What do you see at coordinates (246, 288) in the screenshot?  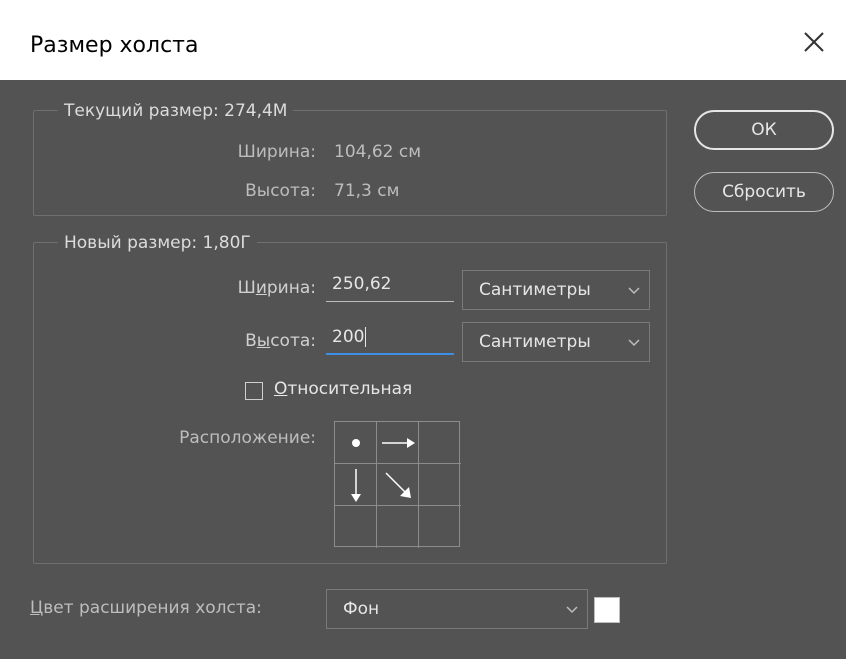 I see `new-width-label-prefix: Ш` at bounding box center [246, 288].